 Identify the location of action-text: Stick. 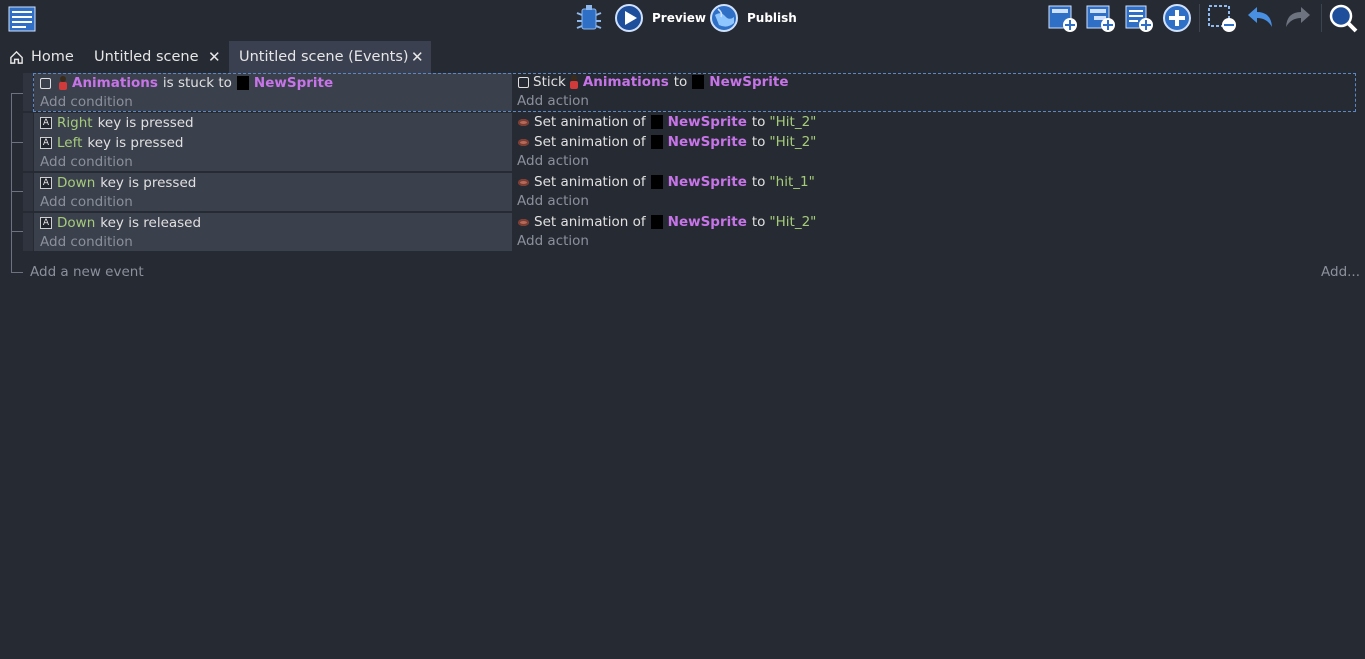
(549, 82).